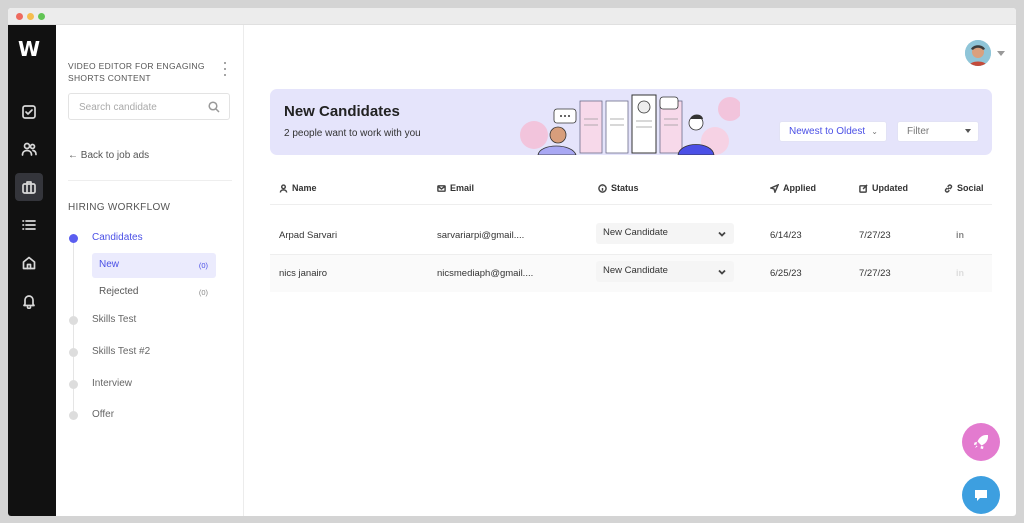 Image resolution: width=1024 pixels, height=523 pixels. Describe the element at coordinates (119, 291) in the screenshot. I see `substage-label: Rejected` at that location.